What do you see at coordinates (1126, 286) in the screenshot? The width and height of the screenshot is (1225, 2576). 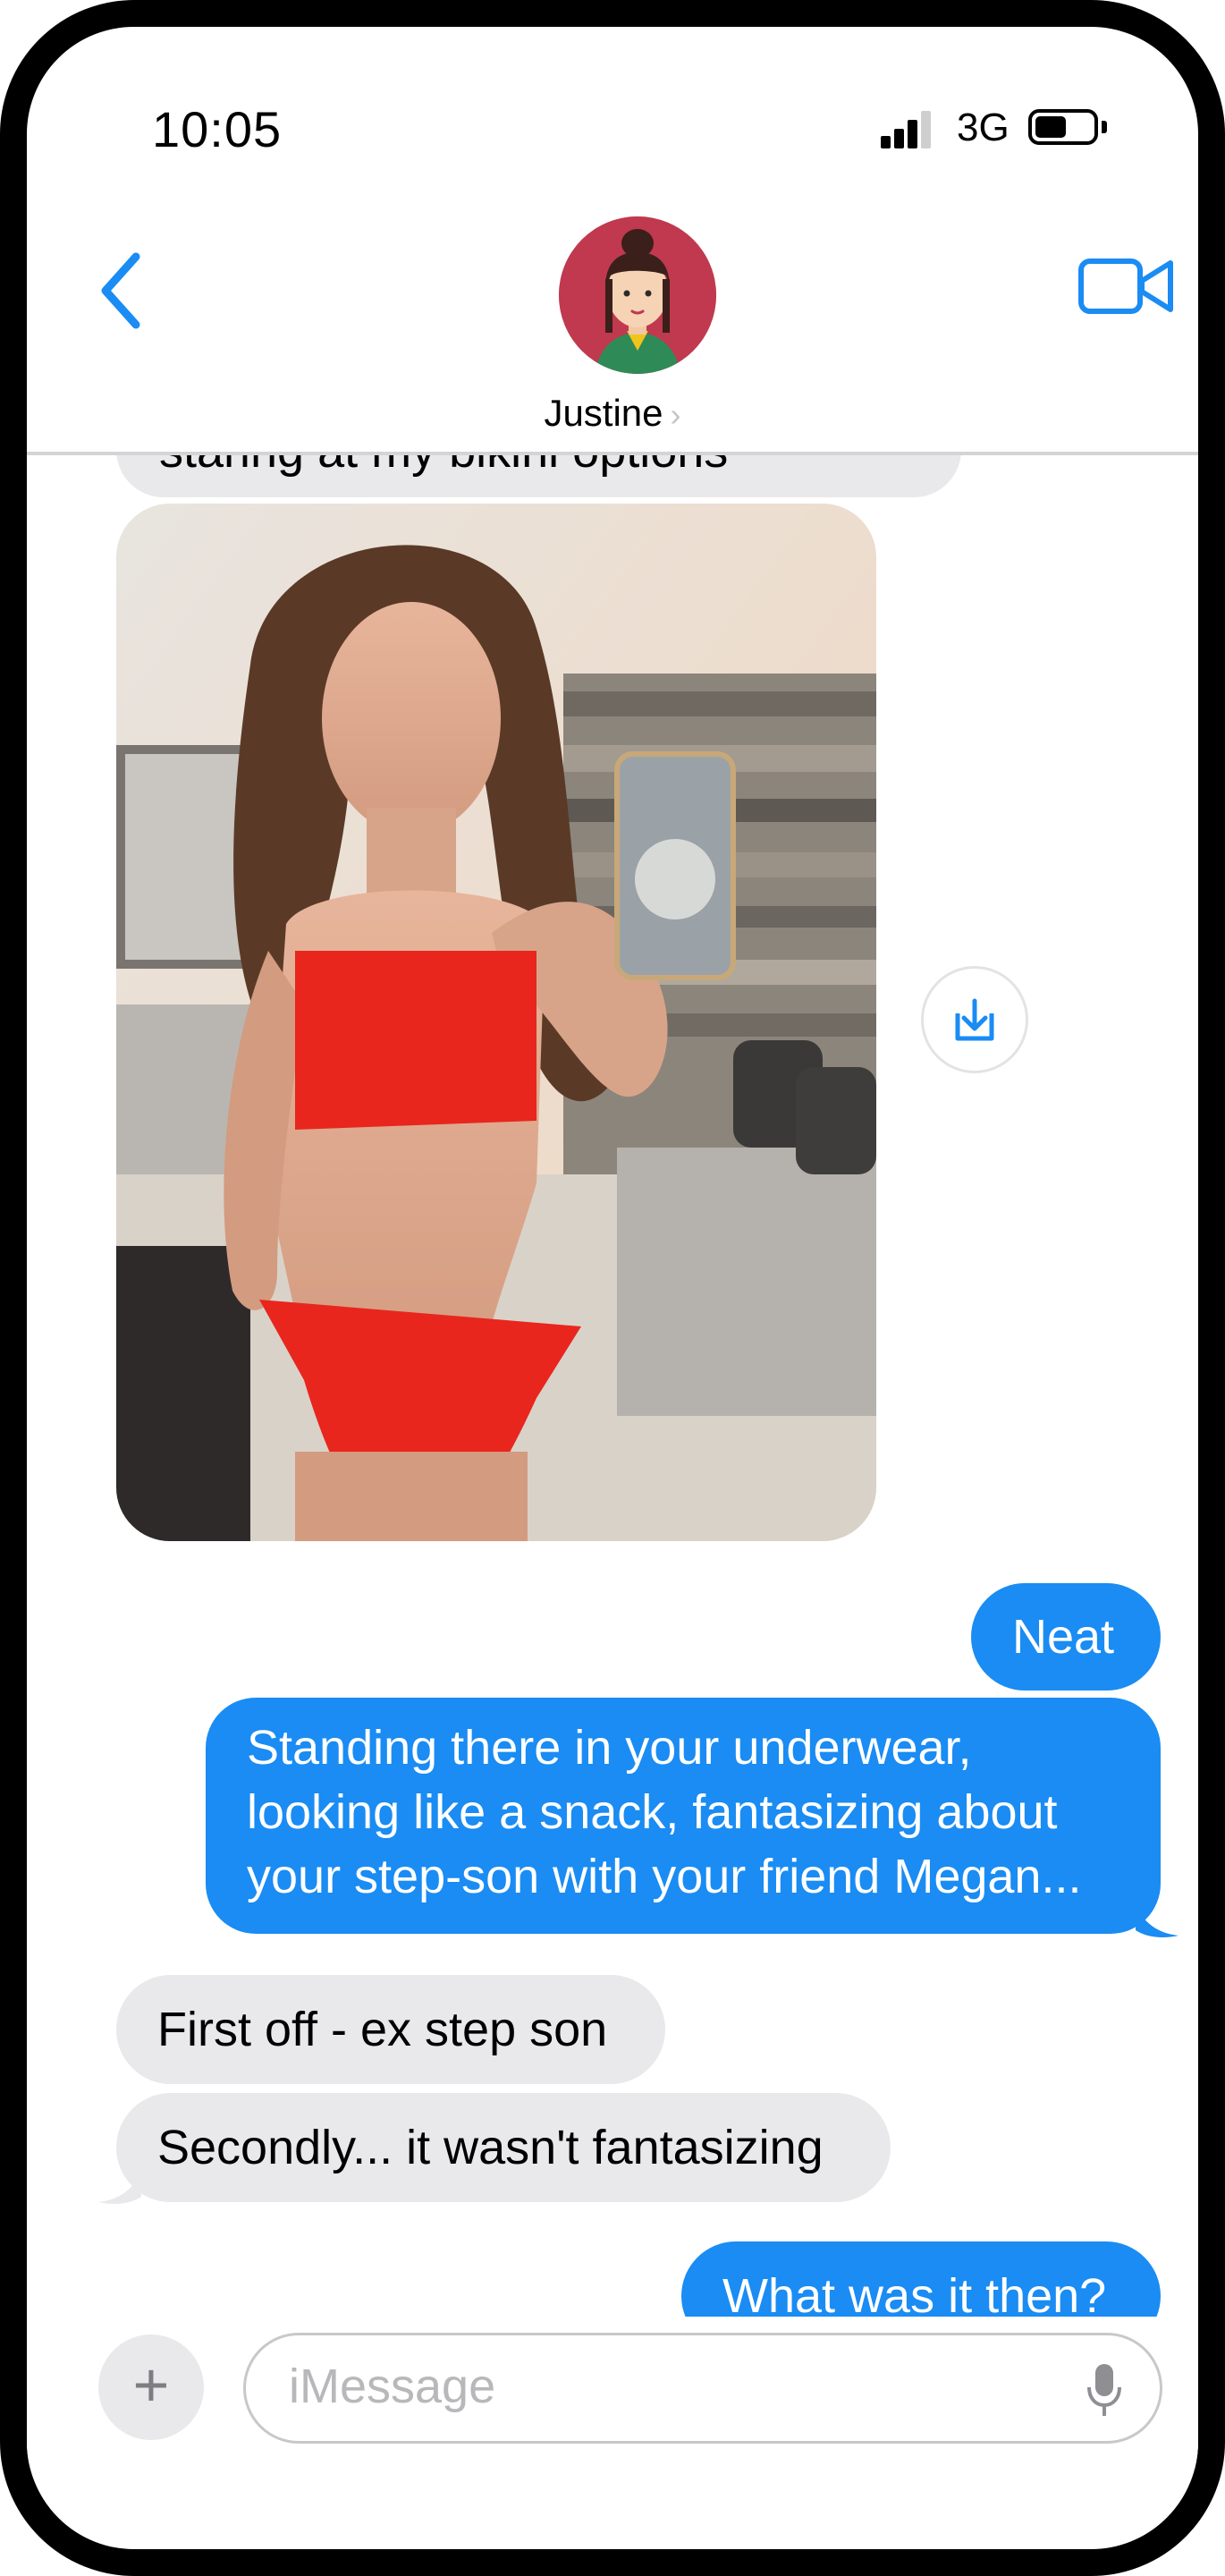 I see `video-camera-icon` at bounding box center [1126, 286].